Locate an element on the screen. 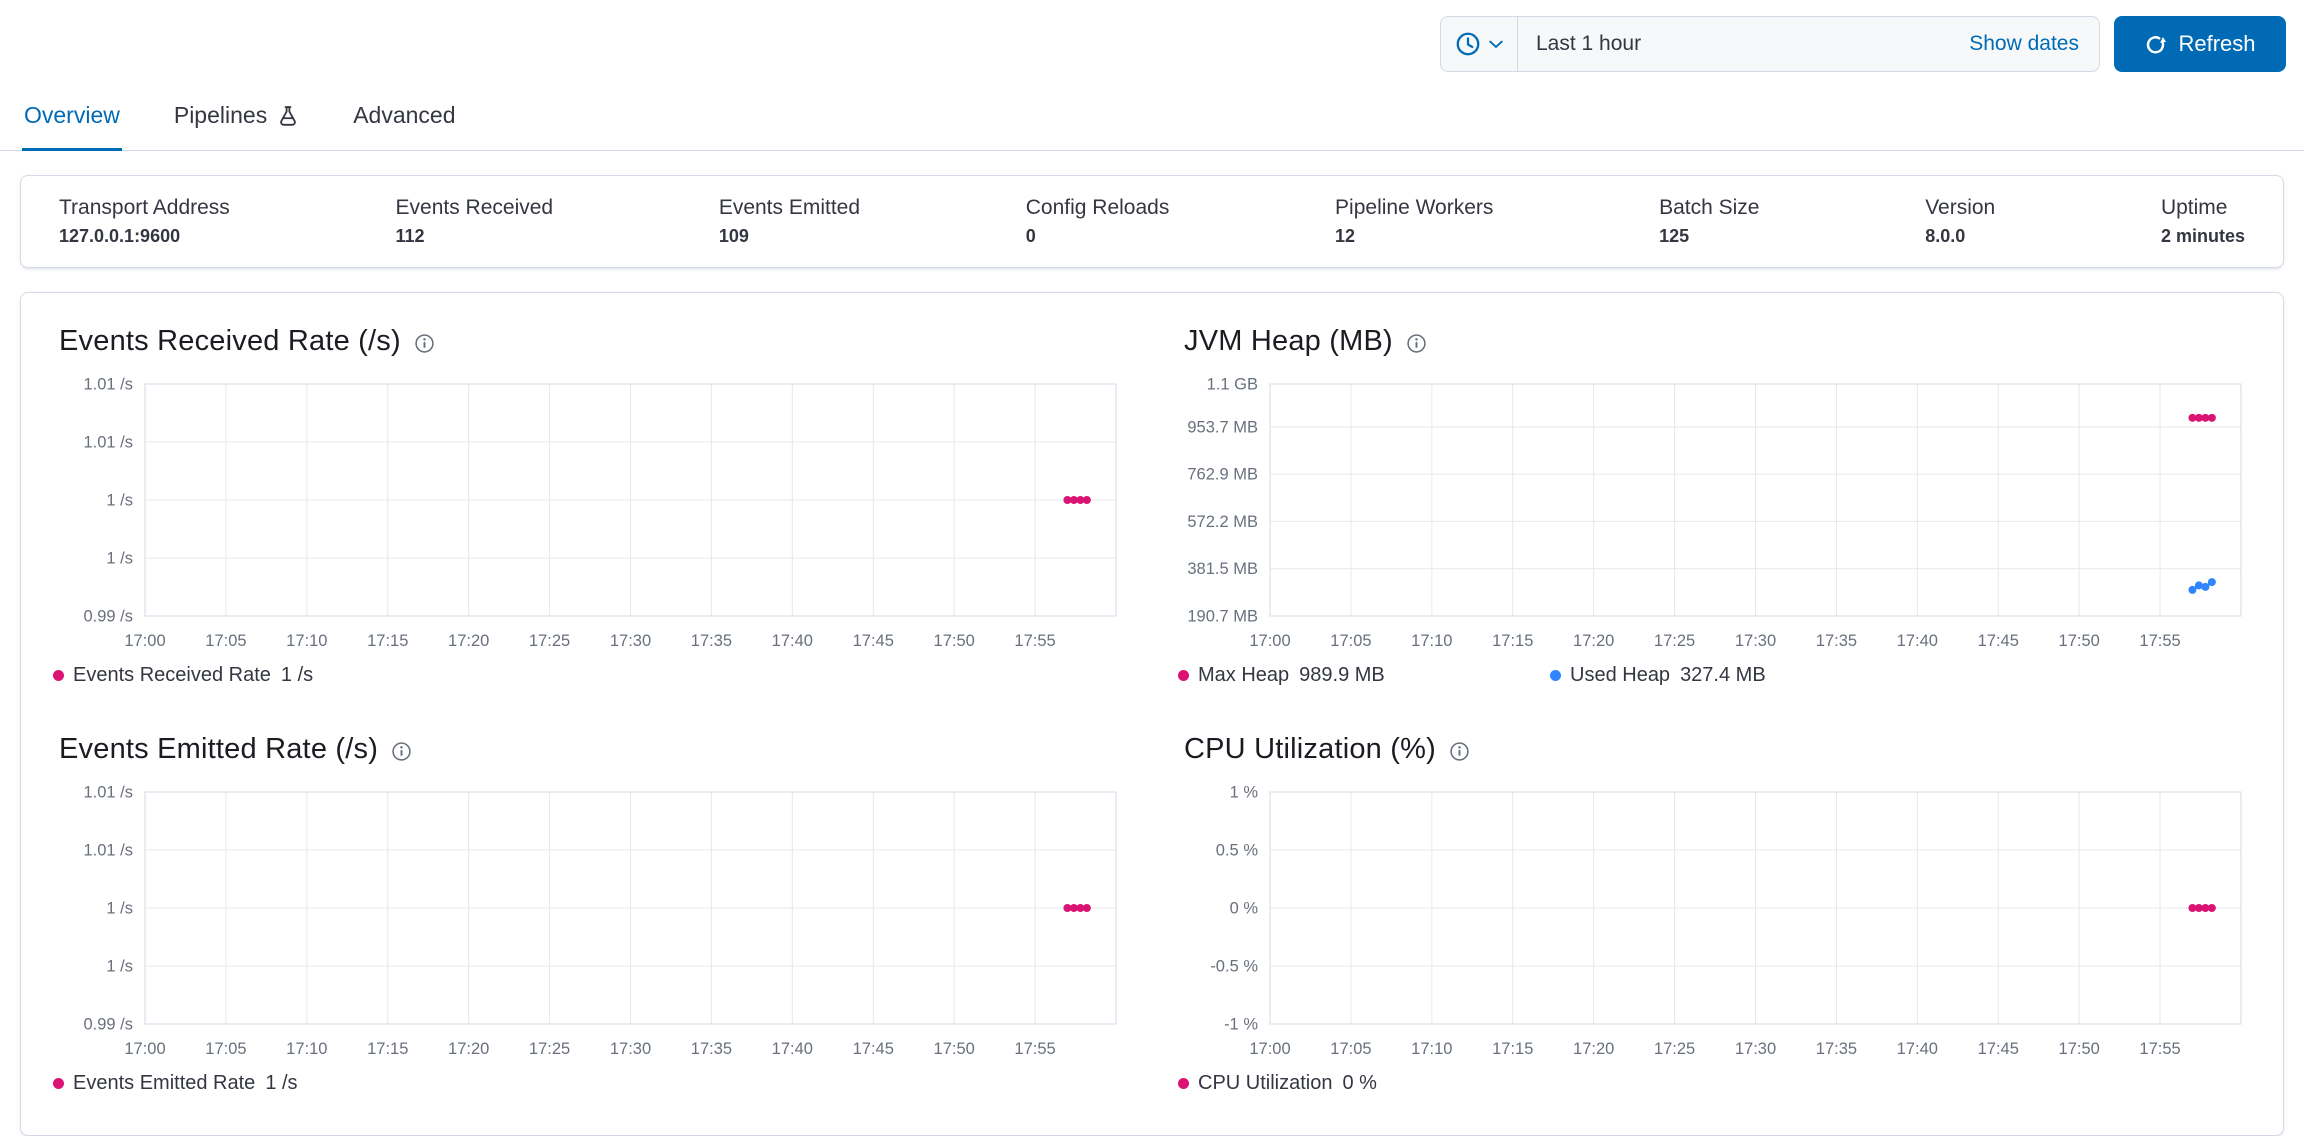 This screenshot has height=1136, width=2304. tab-label: Pipelines is located at coordinates (220, 115).